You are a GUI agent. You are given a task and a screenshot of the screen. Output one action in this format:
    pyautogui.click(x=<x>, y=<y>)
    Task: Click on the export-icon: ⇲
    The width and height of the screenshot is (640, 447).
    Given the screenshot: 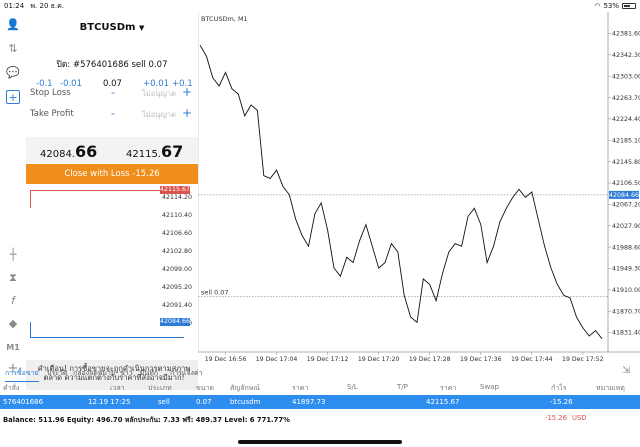 What is the action you would take?
    pyautogui.click(x=626, y=370)
    